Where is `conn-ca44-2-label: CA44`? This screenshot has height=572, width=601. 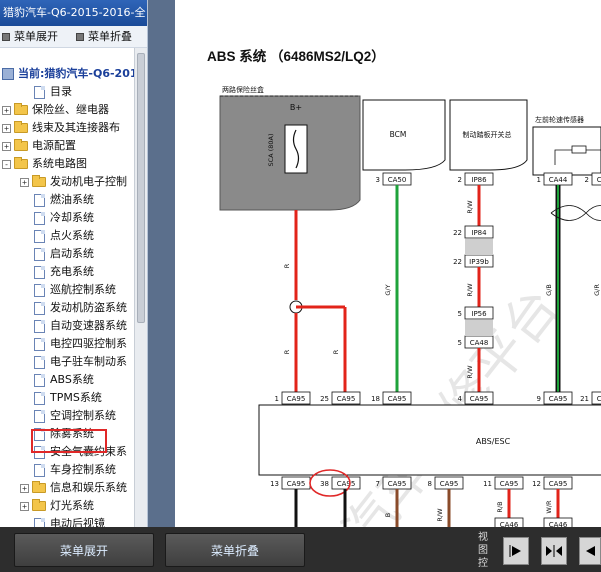
conn-ca44-2-label: CA44 is located at coordinates (599, 180).